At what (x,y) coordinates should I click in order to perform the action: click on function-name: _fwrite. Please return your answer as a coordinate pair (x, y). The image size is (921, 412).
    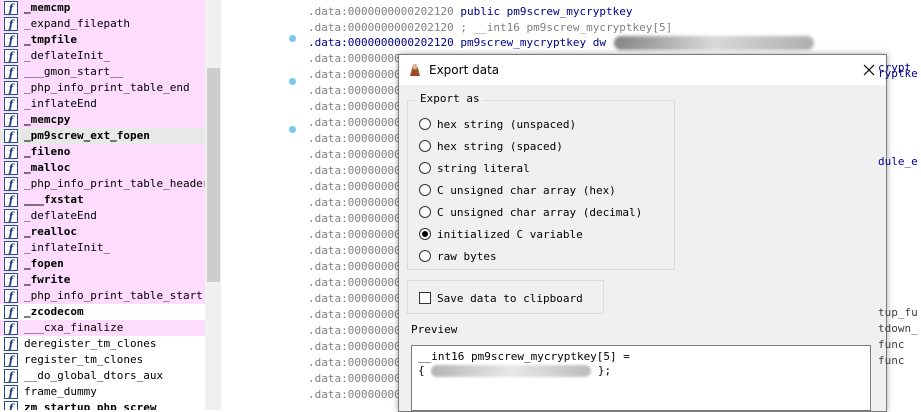
    Looking at the image, I should click on (47, 279).